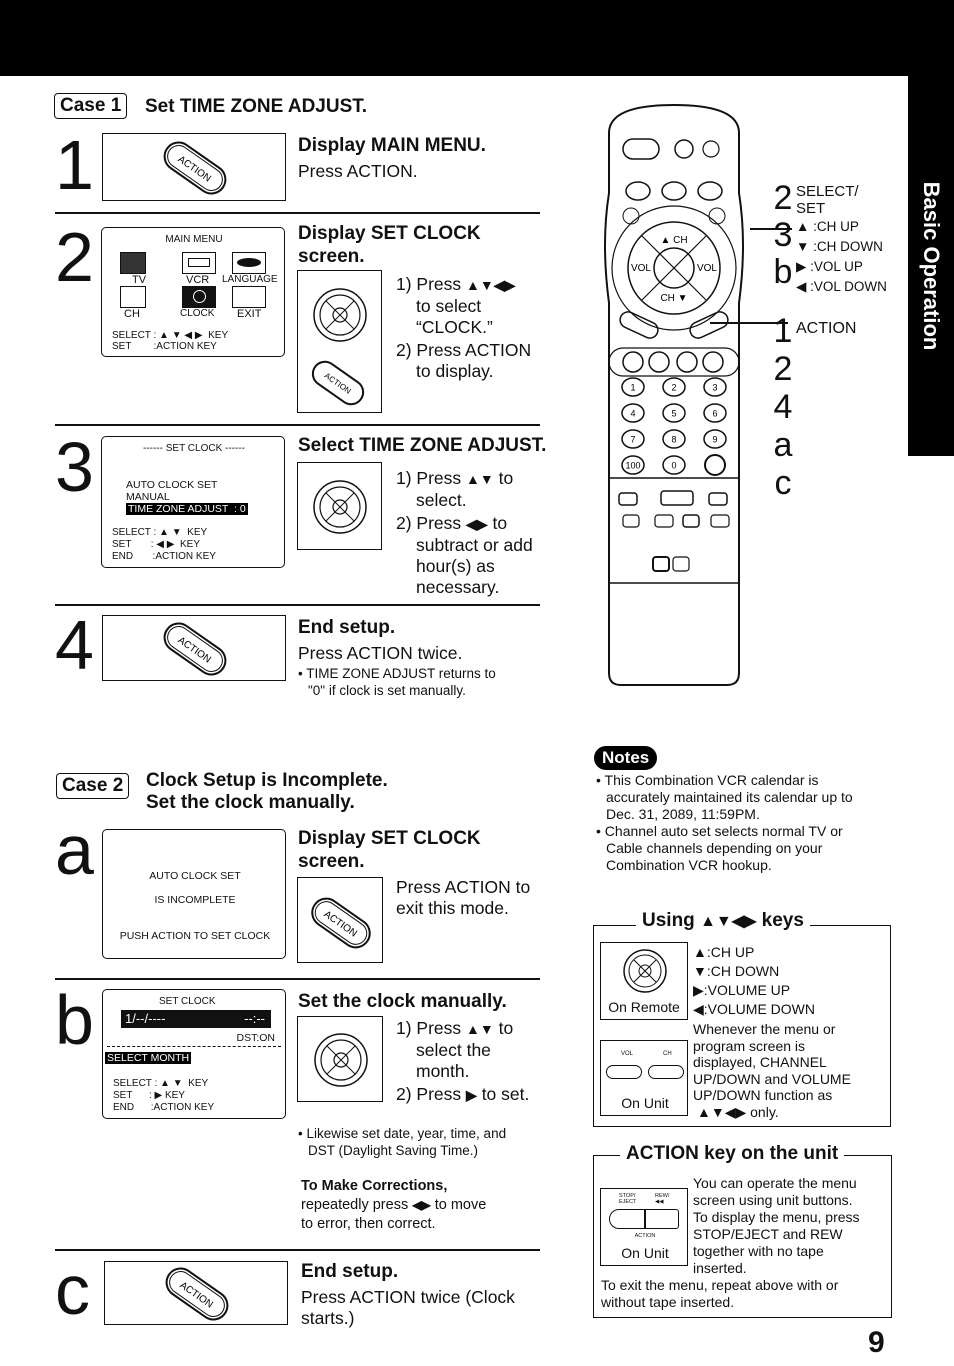 The image size is (954, 1366). What do you see at coordinates (763, 1095) in the screenshot?
I see `desc-line: UP/DOWN function as` at bounding box center [763, 1095].